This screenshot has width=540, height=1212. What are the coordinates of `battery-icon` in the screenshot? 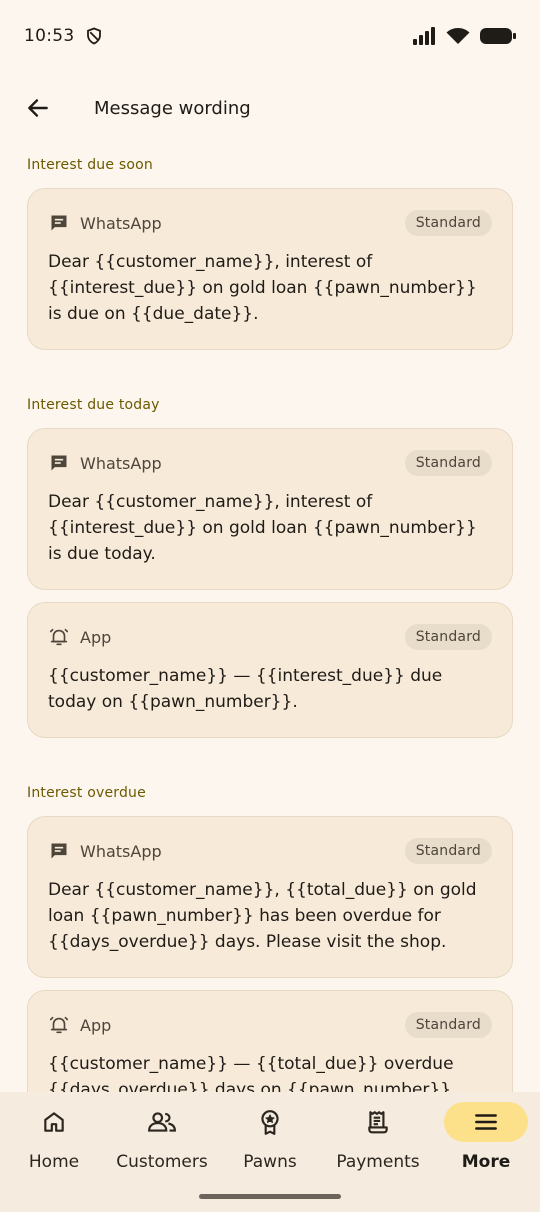 It's located at (498, 36).